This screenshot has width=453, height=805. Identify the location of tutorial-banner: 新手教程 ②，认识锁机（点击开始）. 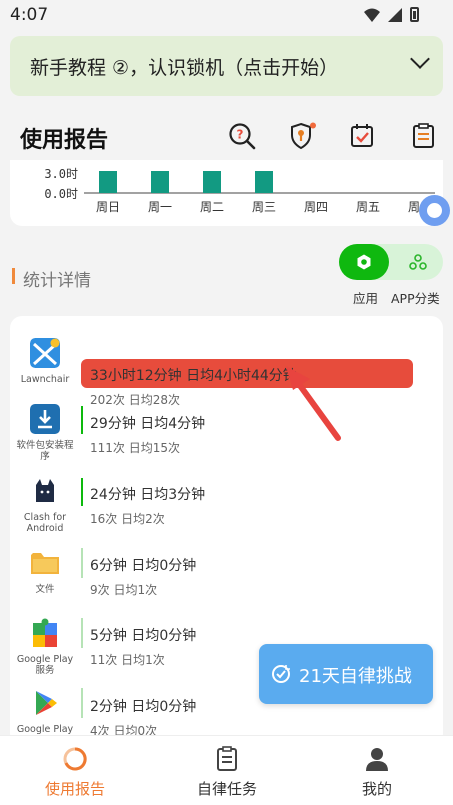
(226, 66).